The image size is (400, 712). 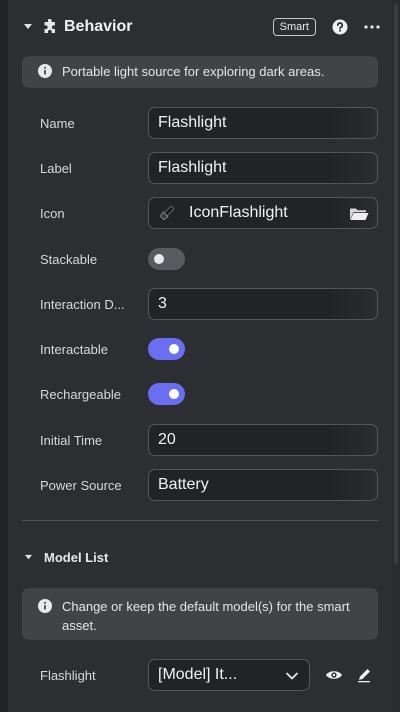 I want to click on property-row-icon: Icon IconFlashlight, so click(x=209, y=213).